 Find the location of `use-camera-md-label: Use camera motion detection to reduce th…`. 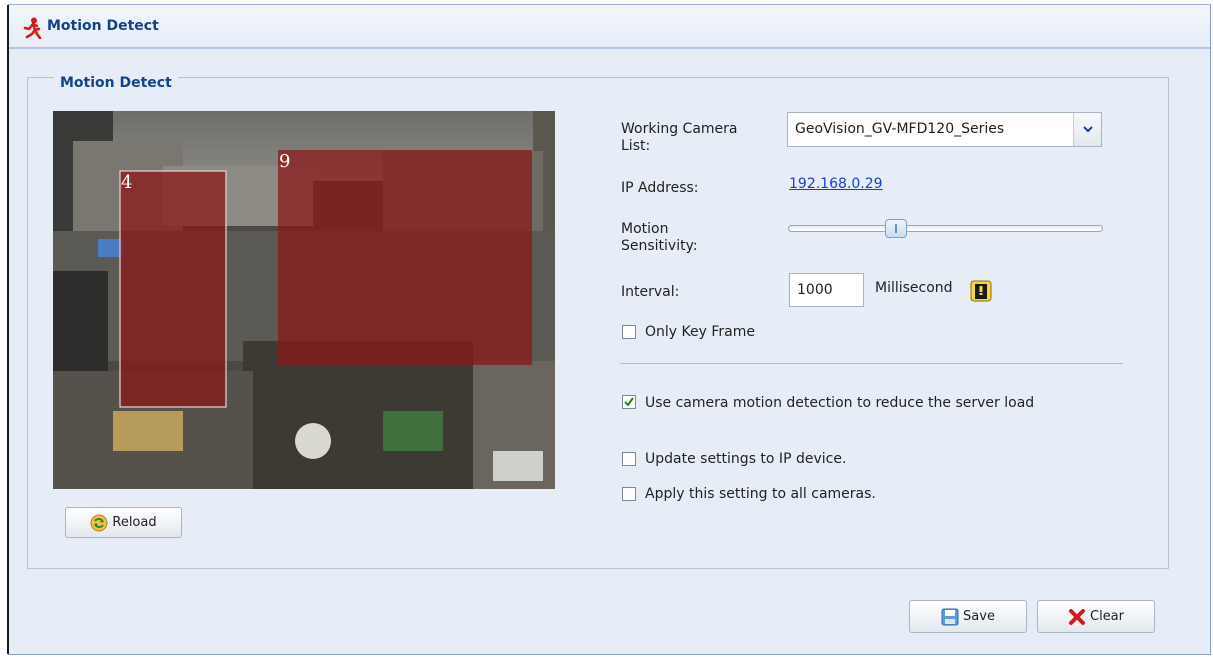

use-camera-md-label: Use camera motion detection to reduce th… is located at coordinates (840, 403).